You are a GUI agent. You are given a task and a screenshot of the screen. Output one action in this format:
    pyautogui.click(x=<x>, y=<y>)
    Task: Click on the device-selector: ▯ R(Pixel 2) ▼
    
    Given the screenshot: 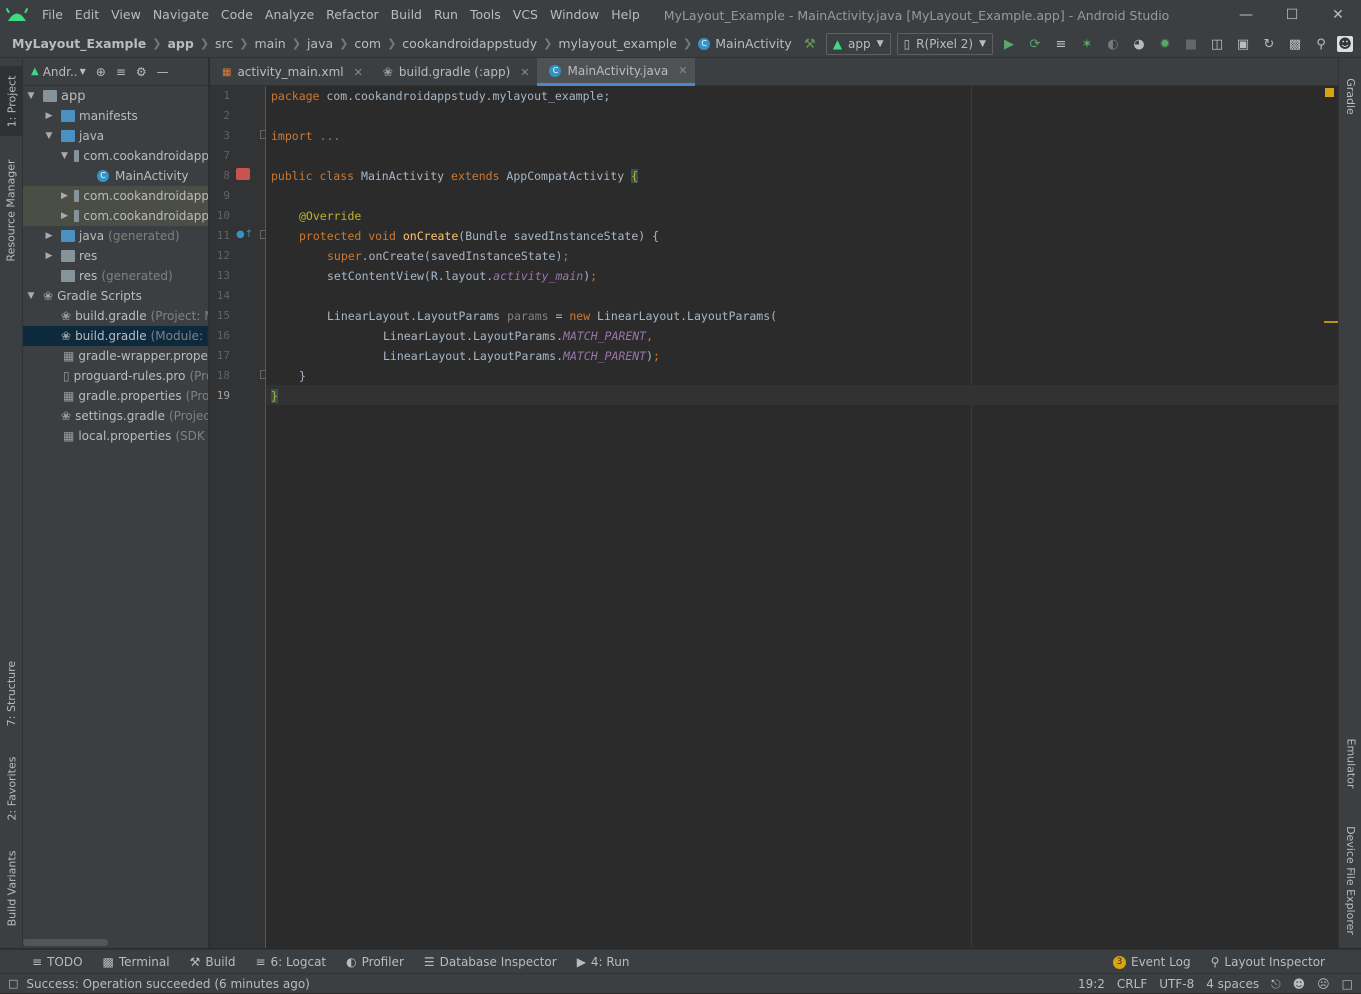 What is the action you would take?
    pyautogui.click(x=944, y=44)
    